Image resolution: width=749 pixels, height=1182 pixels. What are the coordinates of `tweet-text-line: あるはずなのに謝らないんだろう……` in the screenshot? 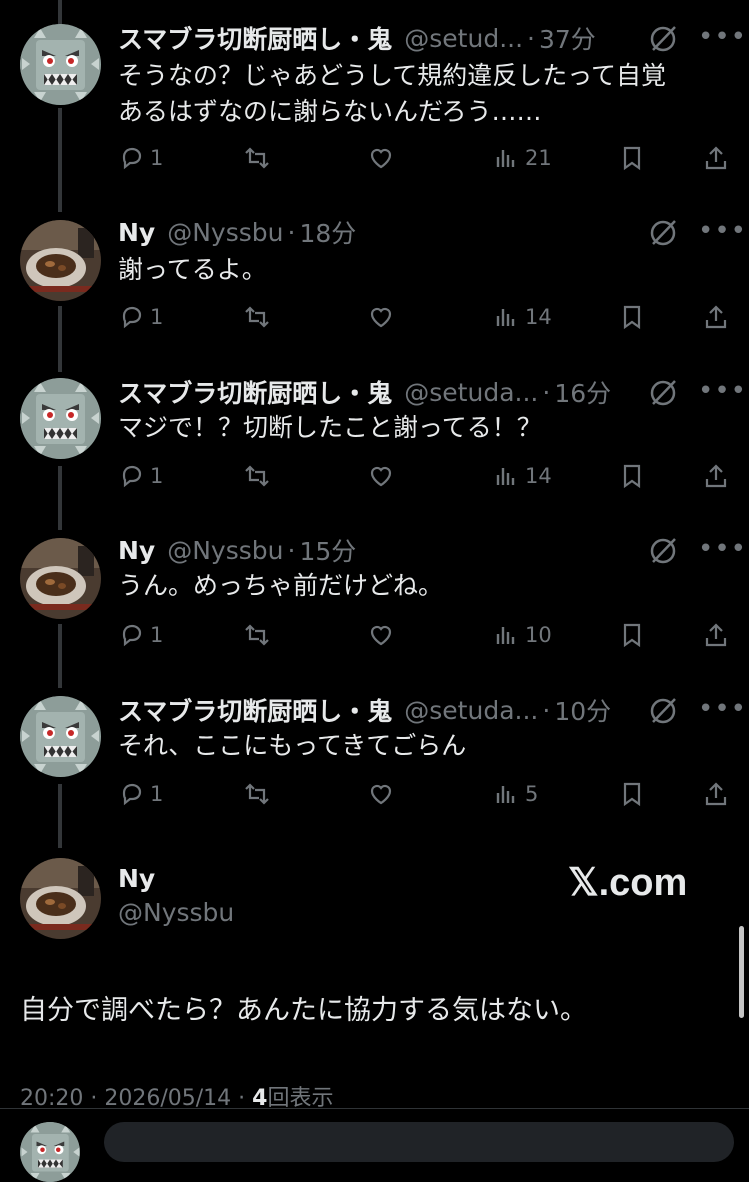 It's located at (330, 111).